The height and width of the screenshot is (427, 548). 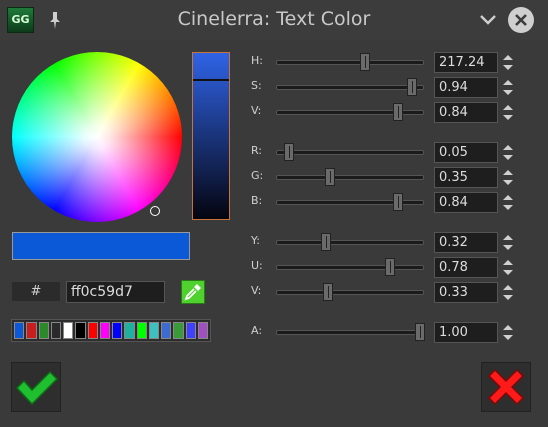 What do you see at coordinates (257, 150) in the screenshot?
I see `slider-label-r: R:` at bounding box center [257, 150].